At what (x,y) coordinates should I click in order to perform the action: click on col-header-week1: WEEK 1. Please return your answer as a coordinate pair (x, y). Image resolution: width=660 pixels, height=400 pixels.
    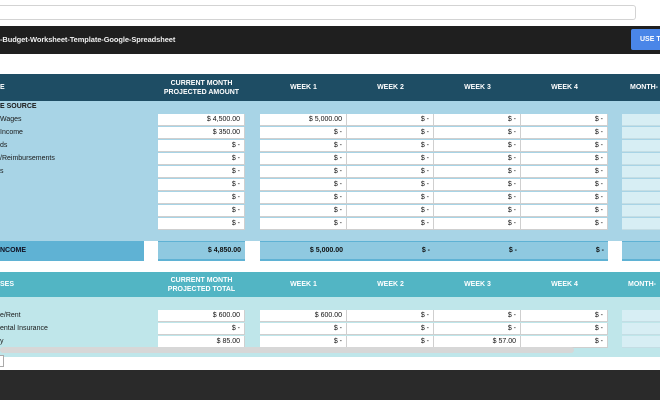
    Looking at the image, I should click on (303, 87).